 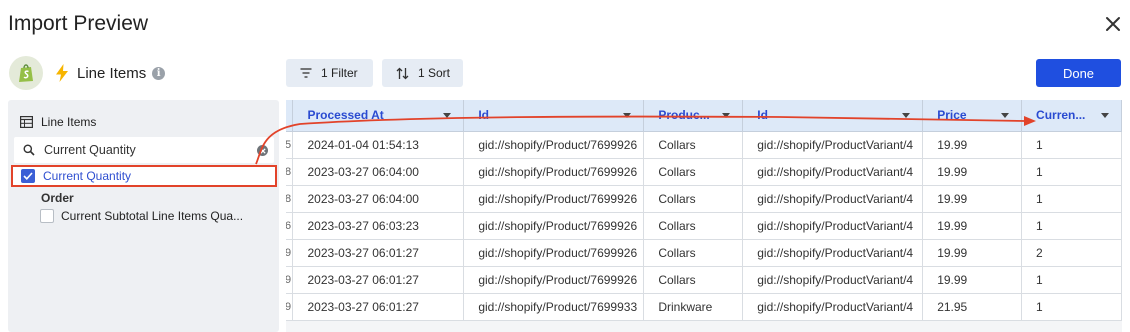 What do you see at coordinates (29, 150) in the screenshot?
I see `search-icon` at bounding box center [29, 150].